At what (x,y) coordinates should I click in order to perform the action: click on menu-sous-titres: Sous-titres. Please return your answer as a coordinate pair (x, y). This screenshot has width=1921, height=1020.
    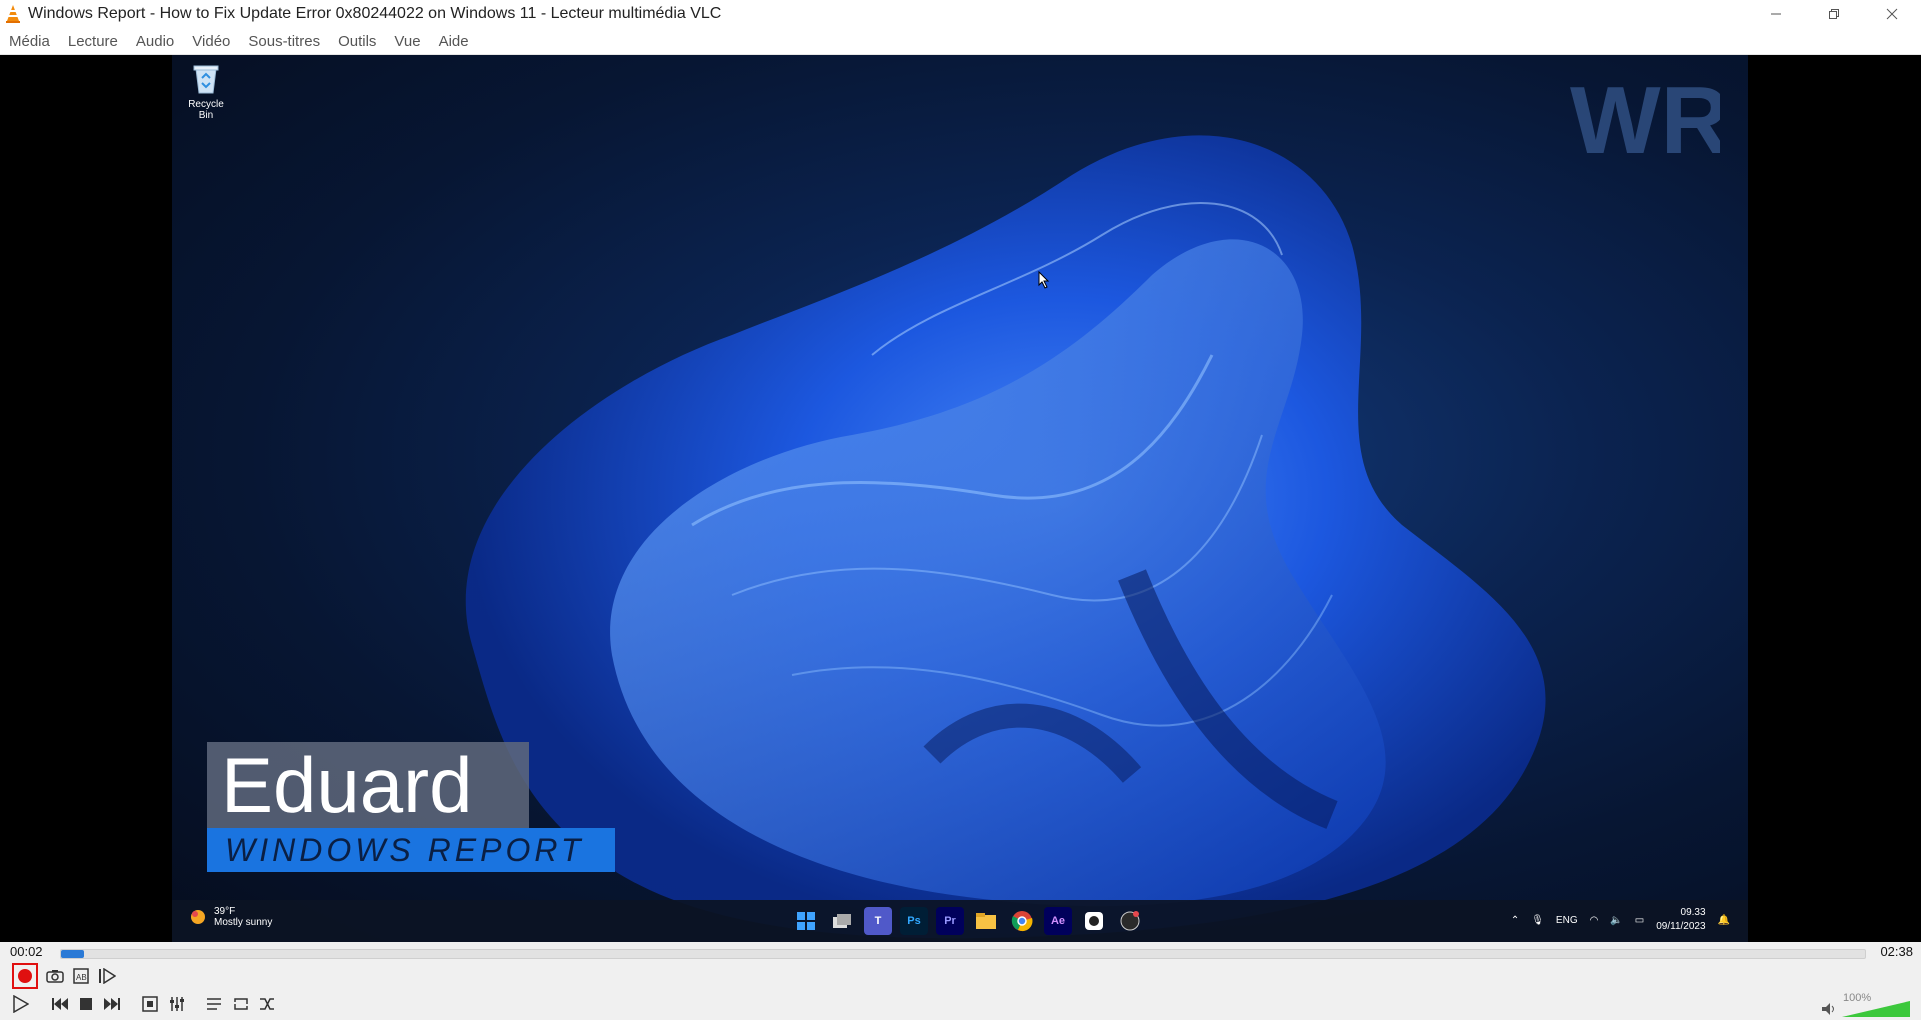
    Looking at the image, I should click on (284, 41).